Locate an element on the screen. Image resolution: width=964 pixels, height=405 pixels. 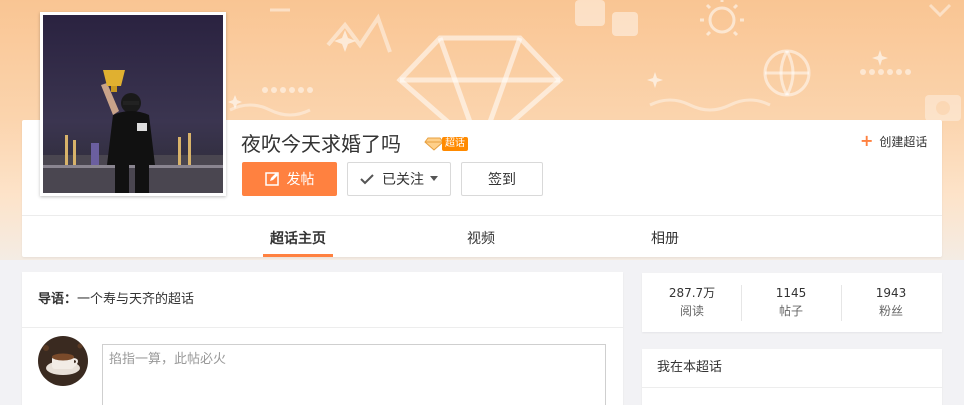
coffee-avatar-image is located at coordinates (63, 361).